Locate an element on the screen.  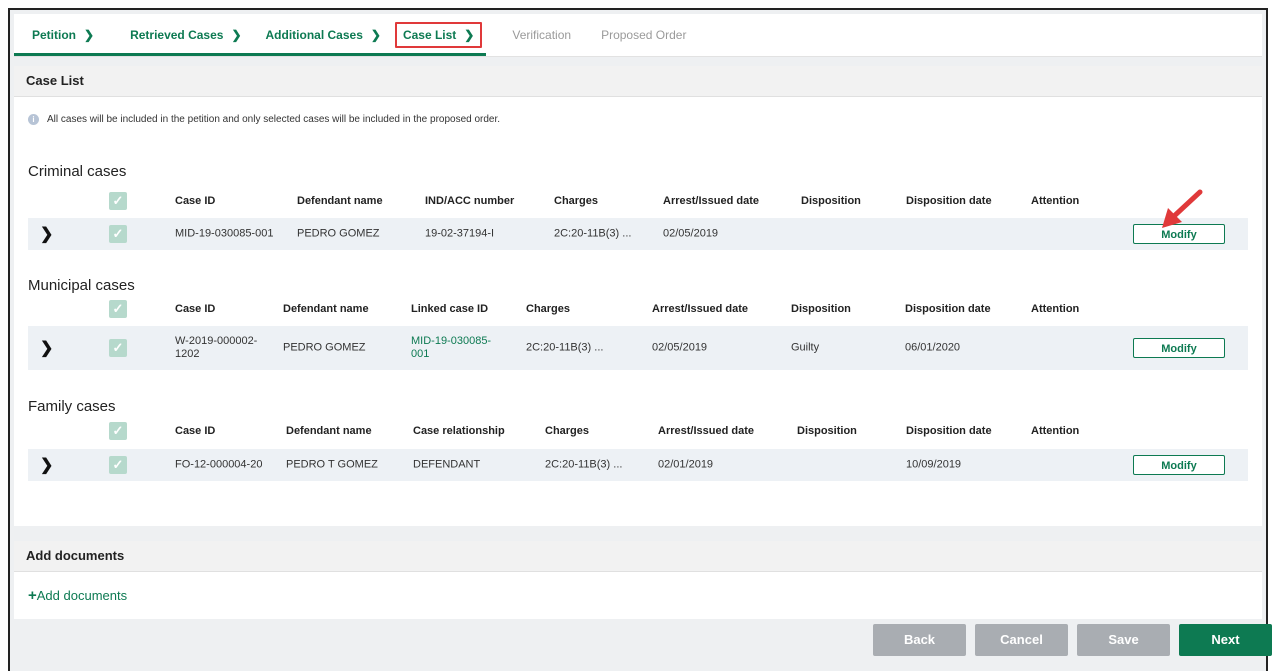
linked-case-link: MID-19-030085- 001 is located at coordinates (451, 348).